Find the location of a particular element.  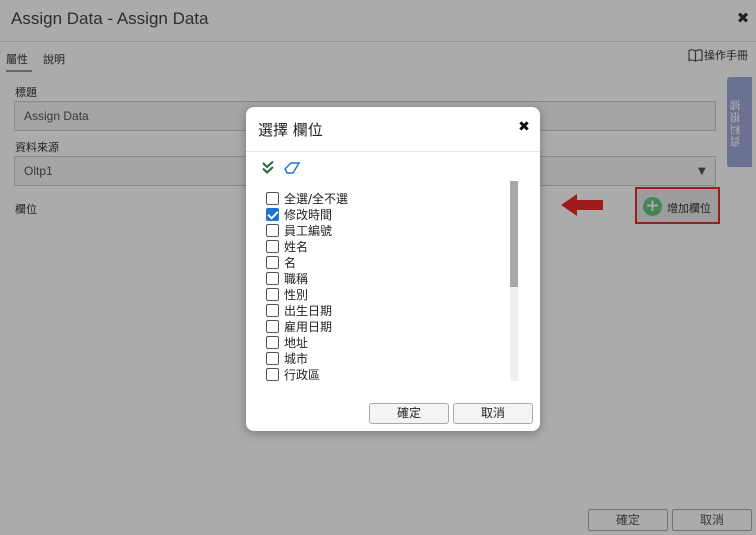

item-label: 修改時間 is located at coordinates (308, 215).